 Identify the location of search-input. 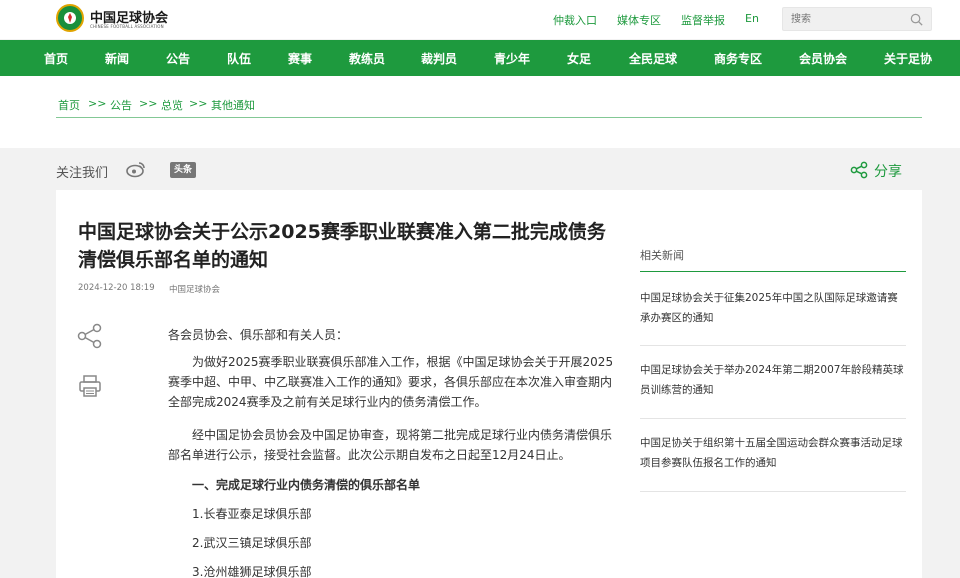
(846, 19).